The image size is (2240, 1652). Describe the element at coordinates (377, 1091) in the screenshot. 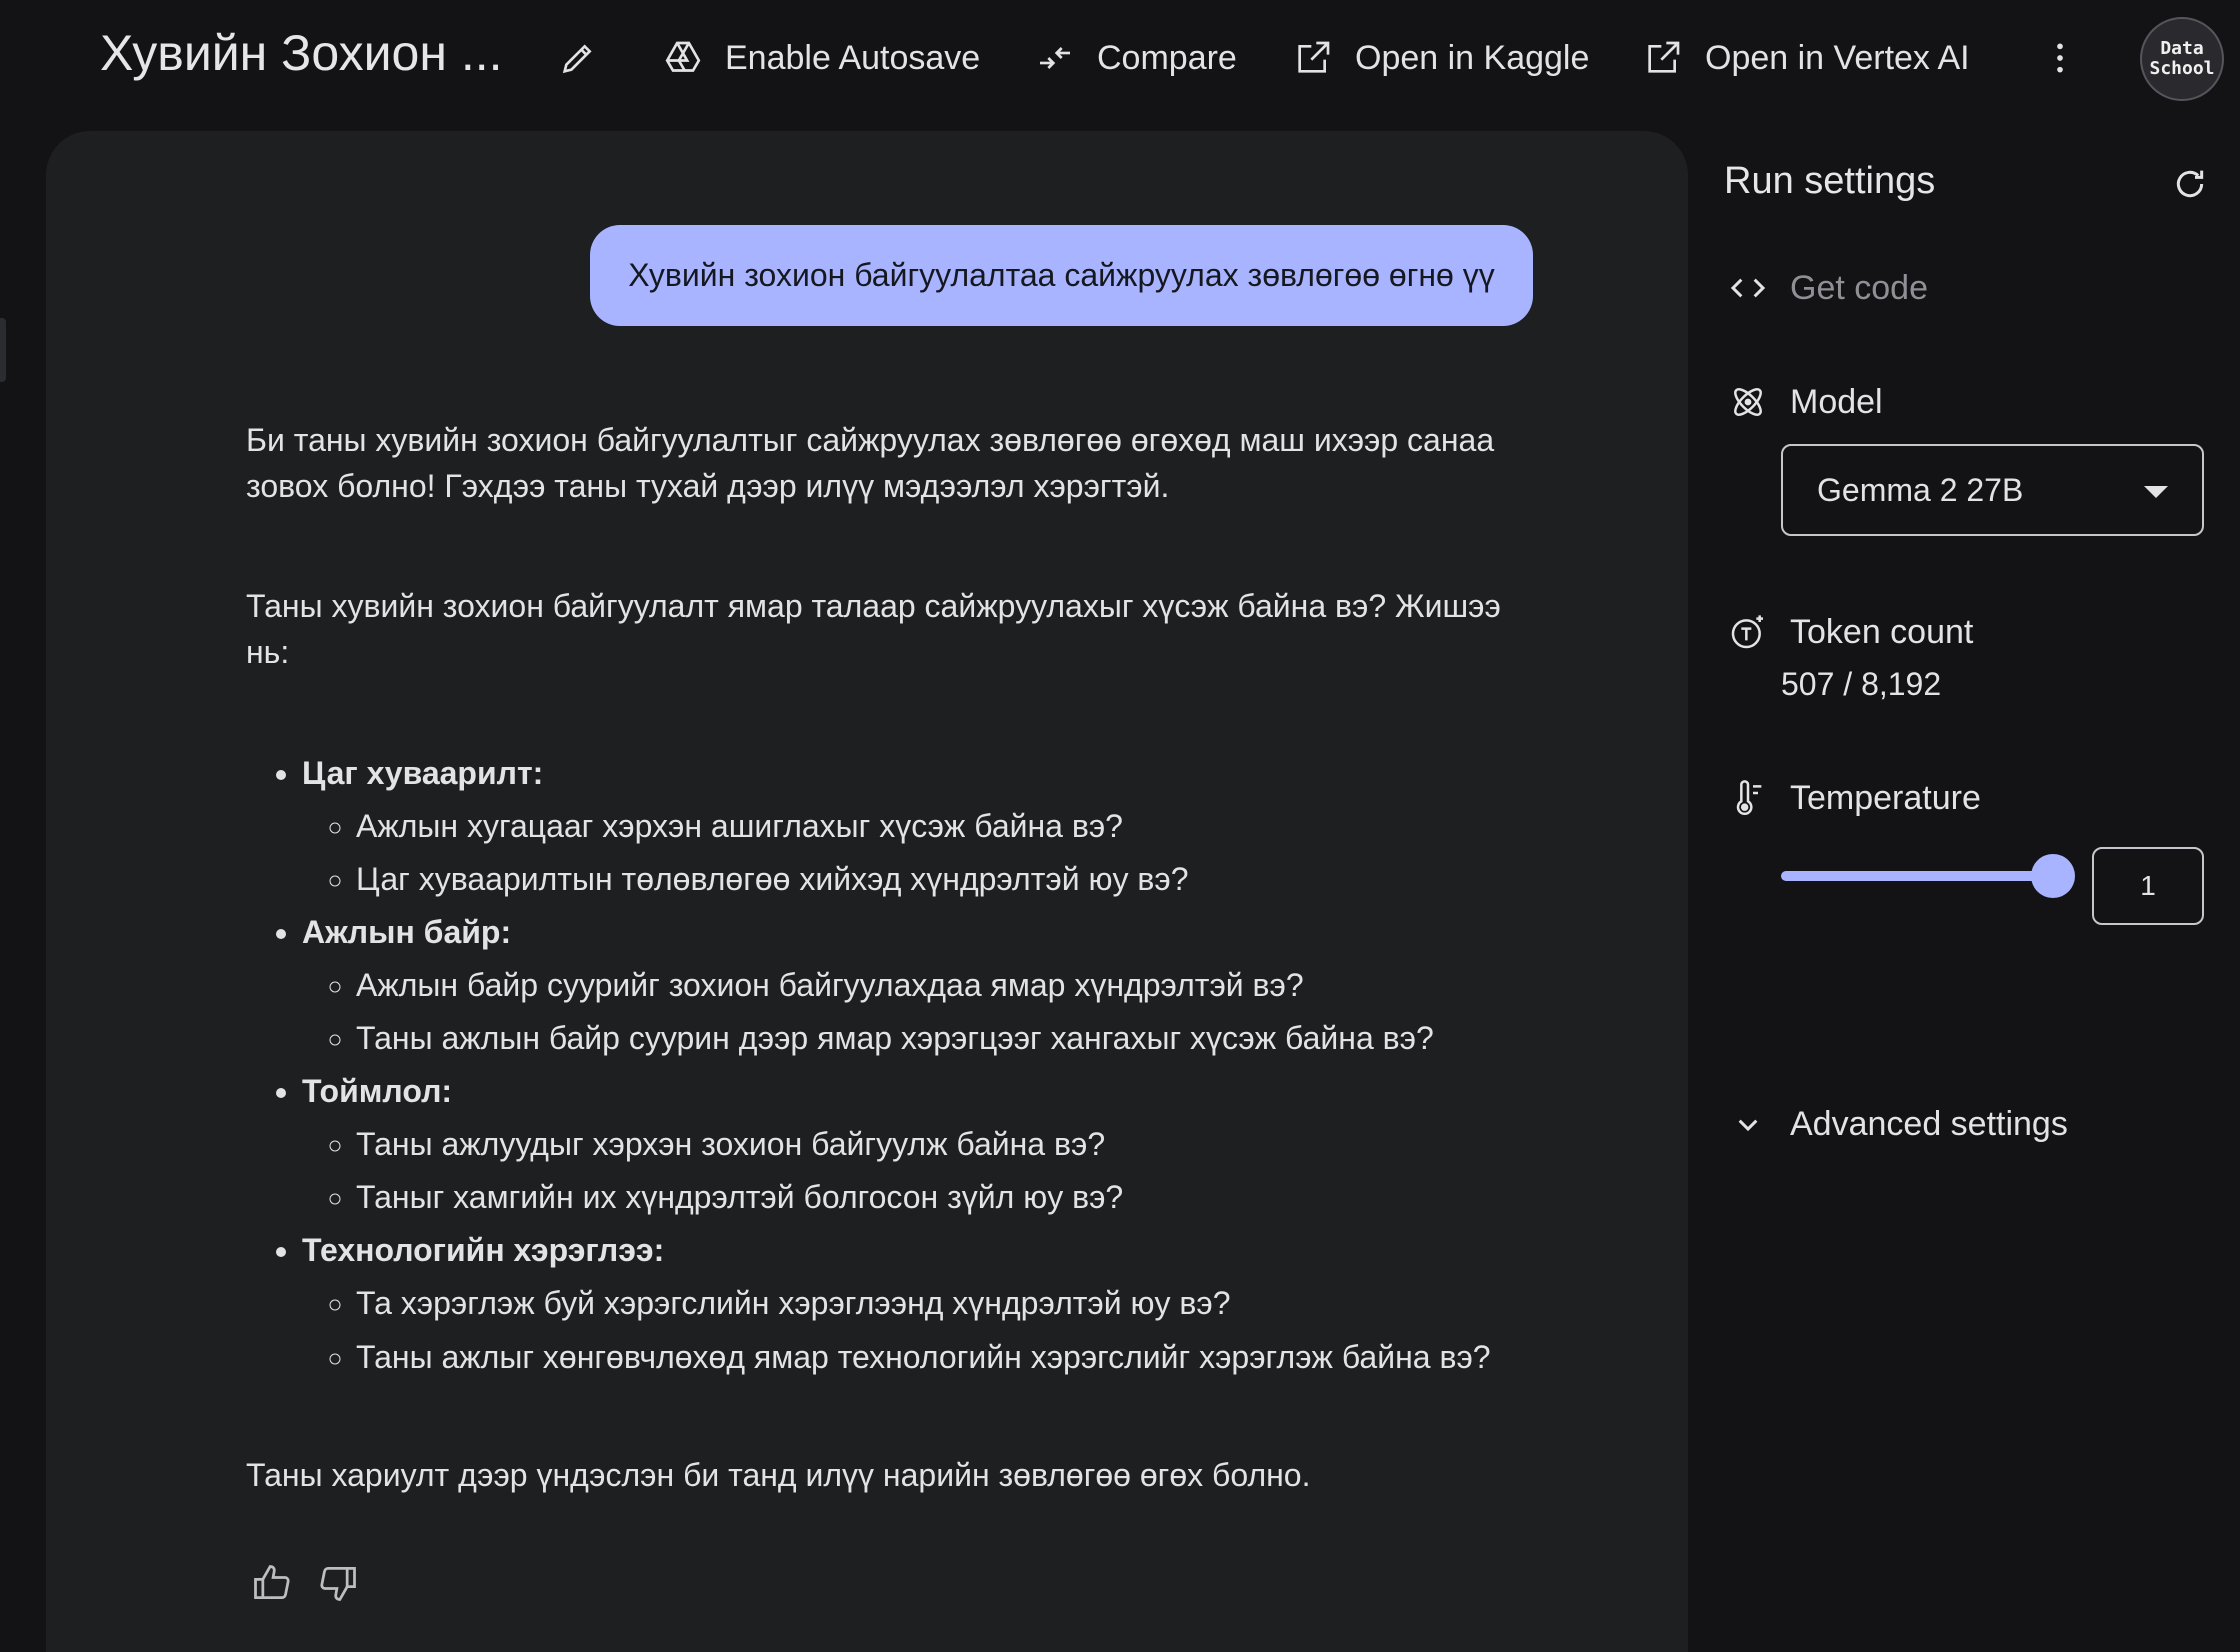

I see `category-title: Тоймлол:` at that location.